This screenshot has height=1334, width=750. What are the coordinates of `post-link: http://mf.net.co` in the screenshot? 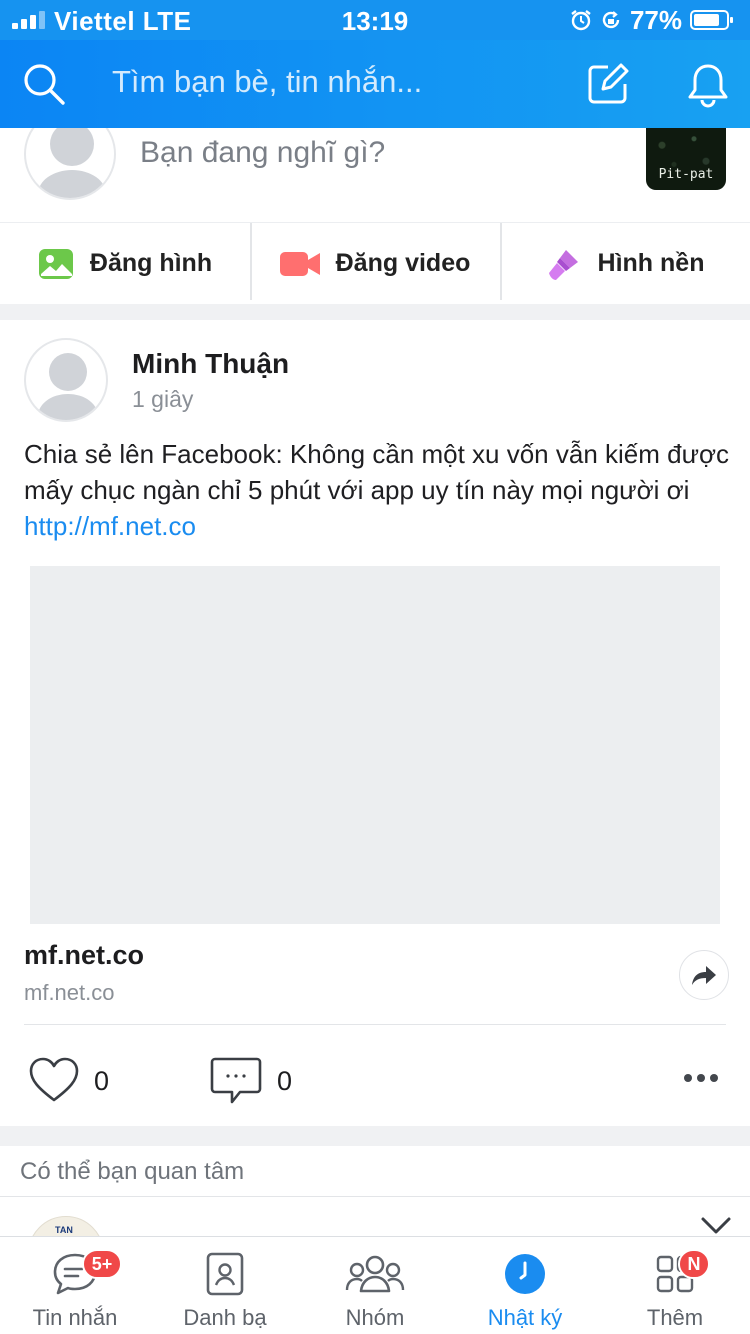 It's located at (110, 526).